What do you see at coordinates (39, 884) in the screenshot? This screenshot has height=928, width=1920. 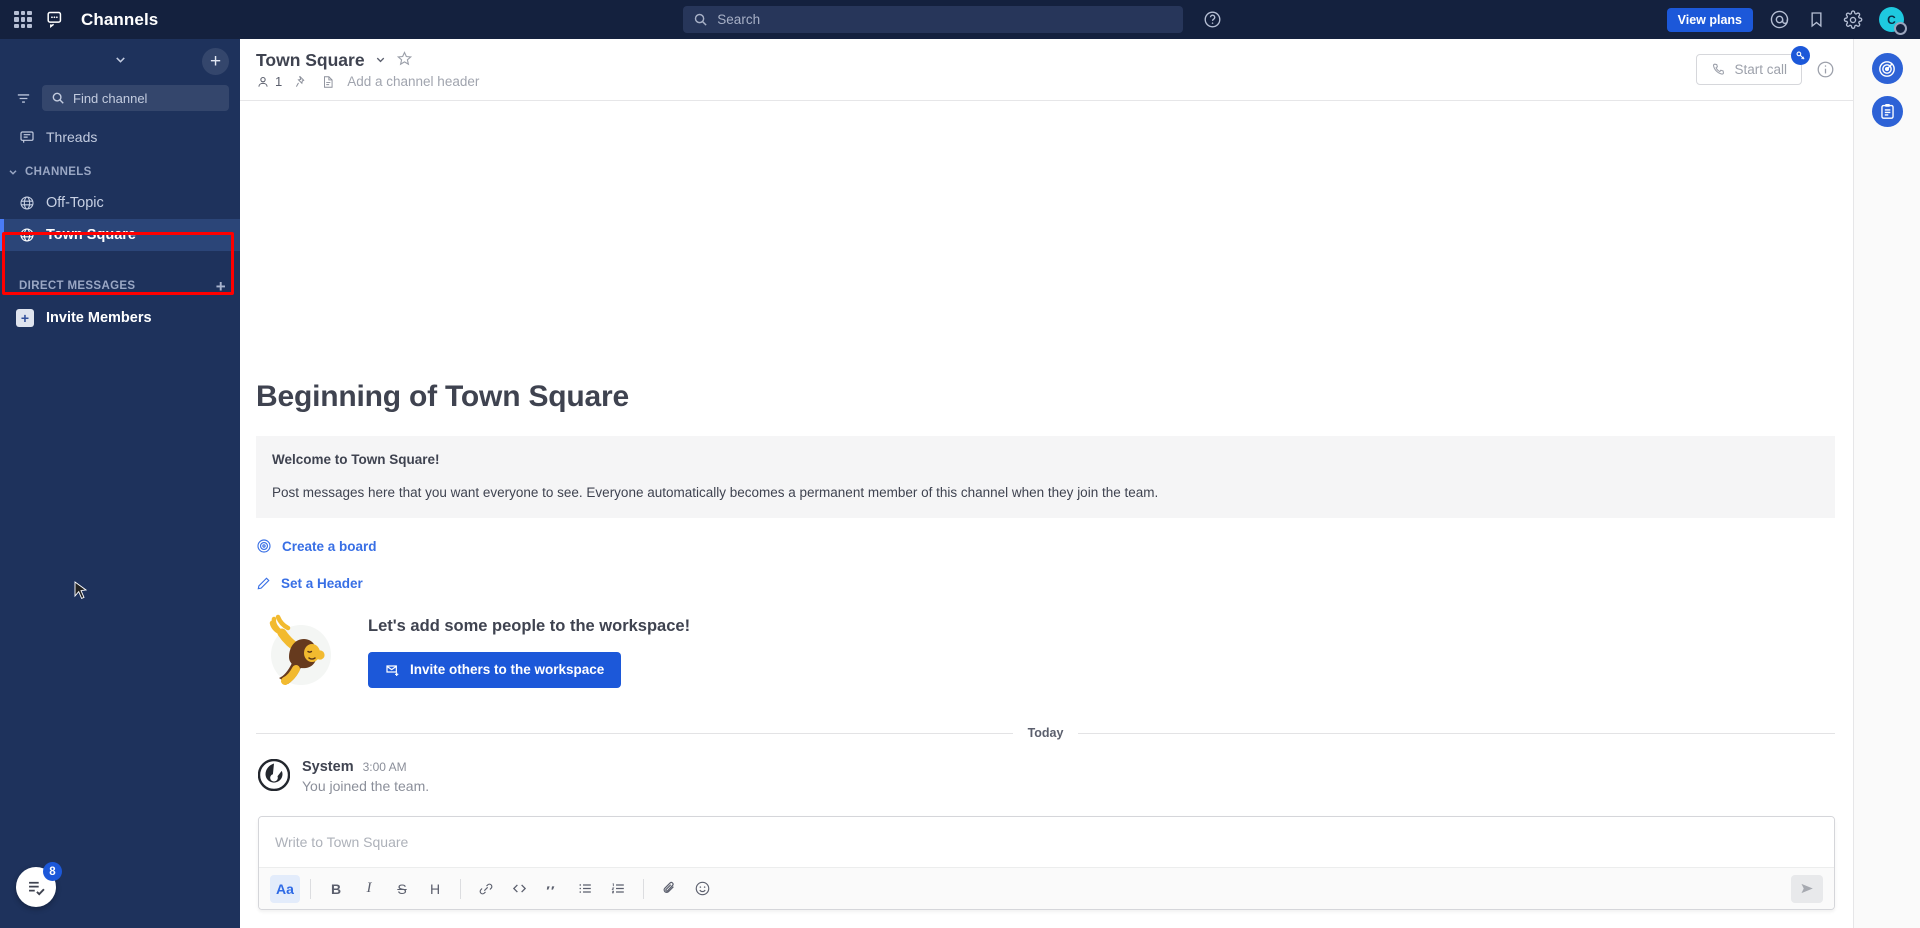 I see `onboarding-checklist-button: 8` at bounding box center [39, 884].